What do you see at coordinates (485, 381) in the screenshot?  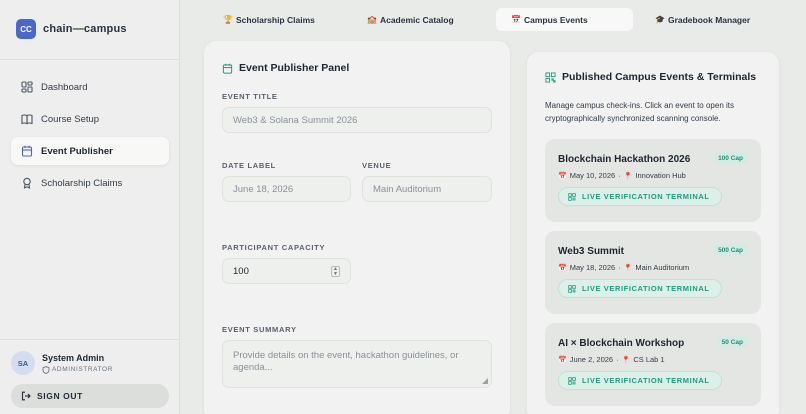 I see `resize-handle` at bounding box center [485, 381].